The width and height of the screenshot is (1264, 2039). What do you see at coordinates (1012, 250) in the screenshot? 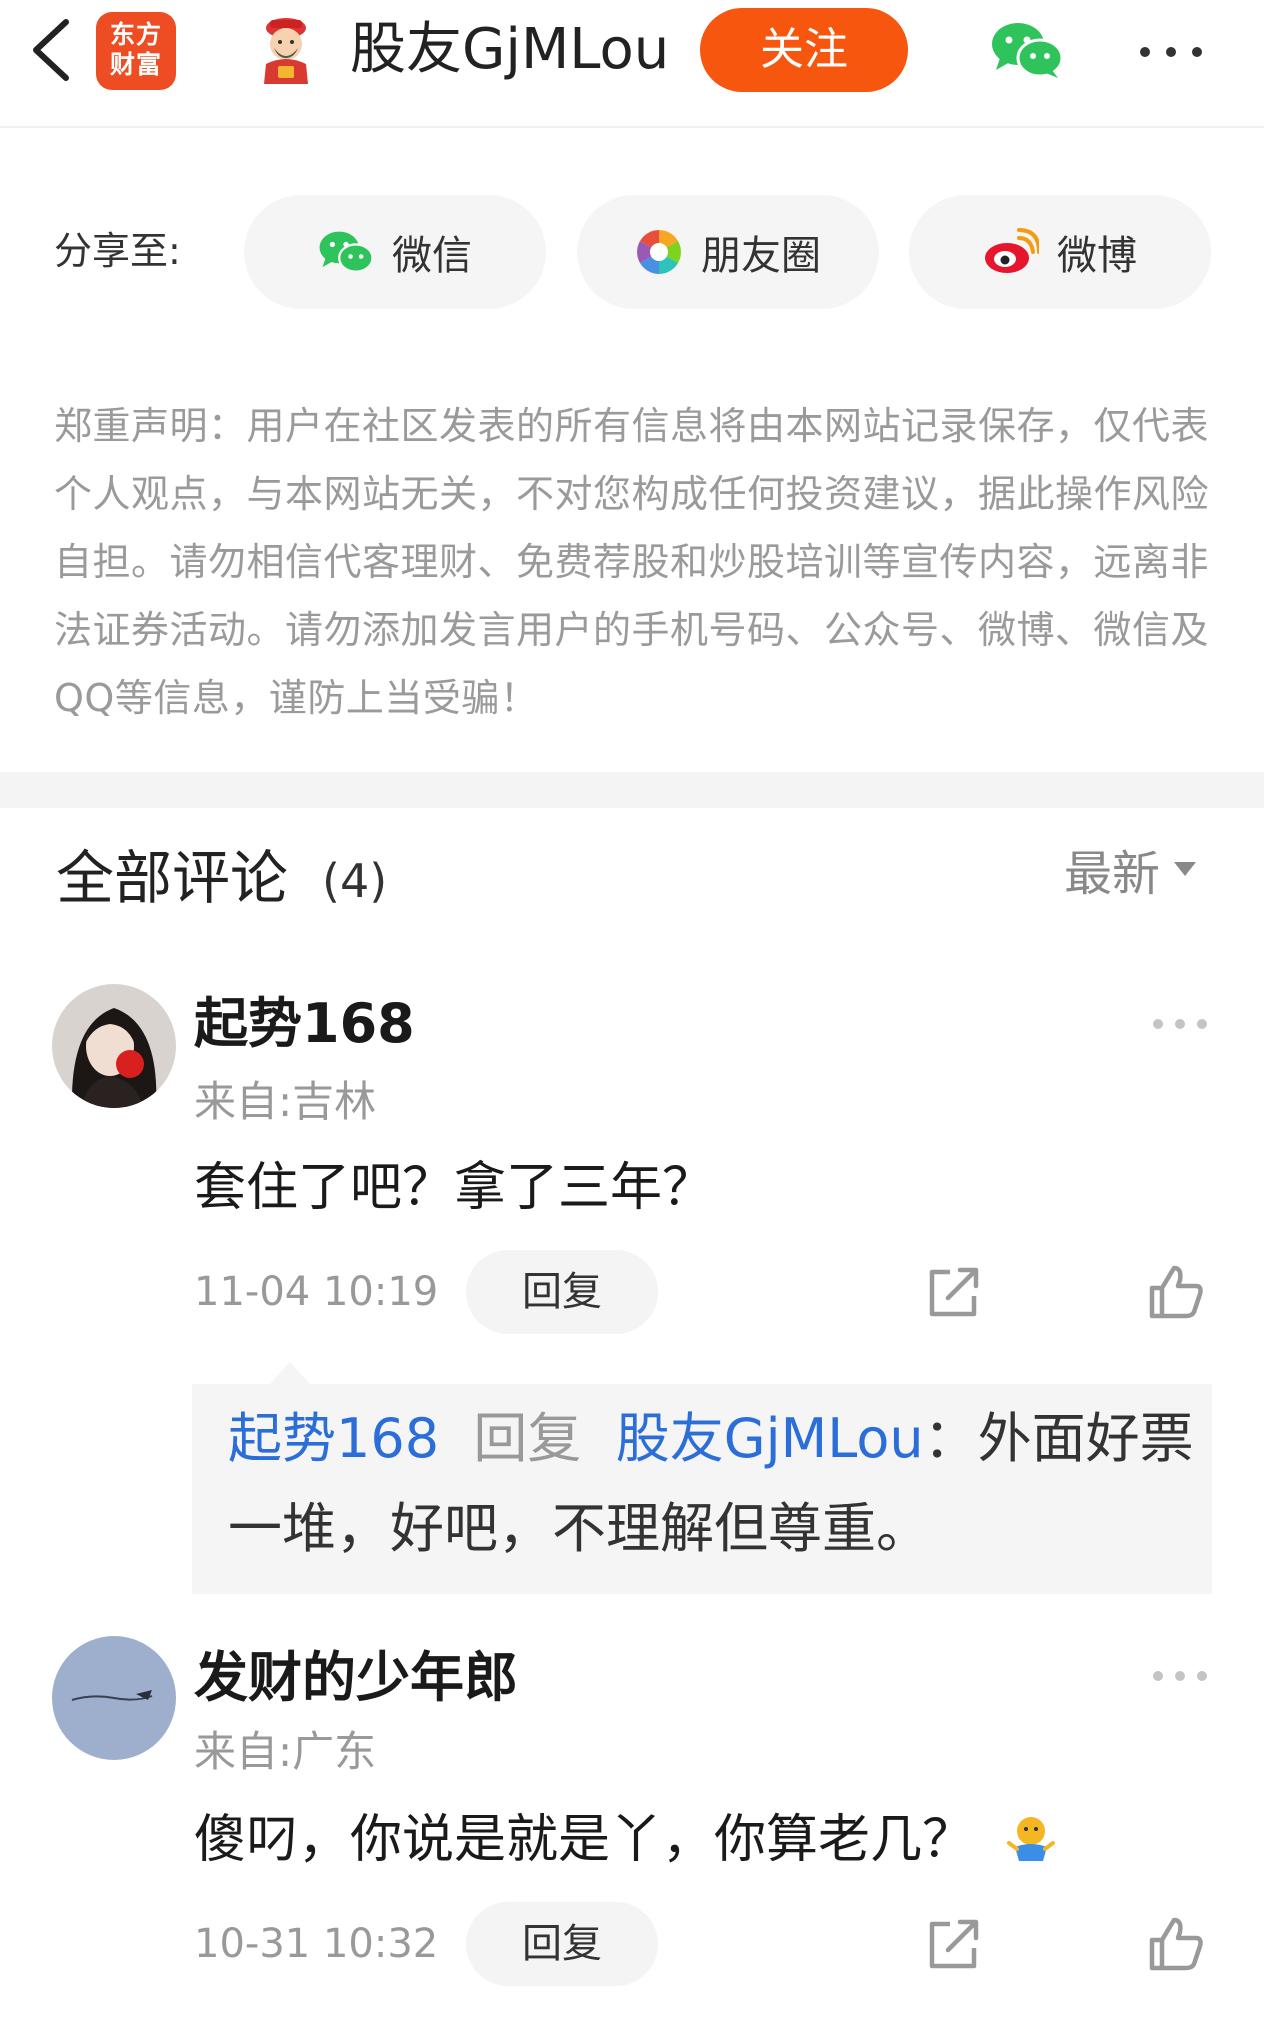
I see `weibo-icon` at bounding box center [1012, 250].